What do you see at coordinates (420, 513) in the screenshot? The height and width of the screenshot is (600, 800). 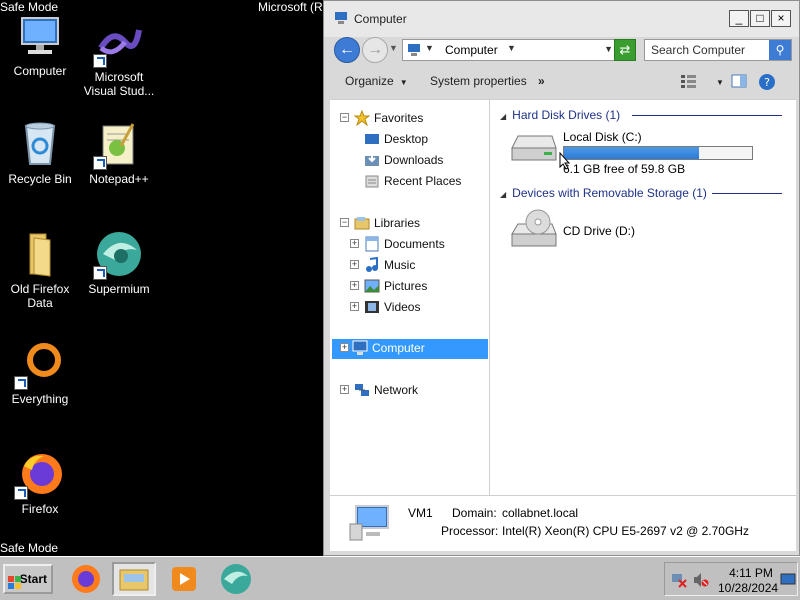 I see `computer-name: VM1` at bounding box center [420, 513].